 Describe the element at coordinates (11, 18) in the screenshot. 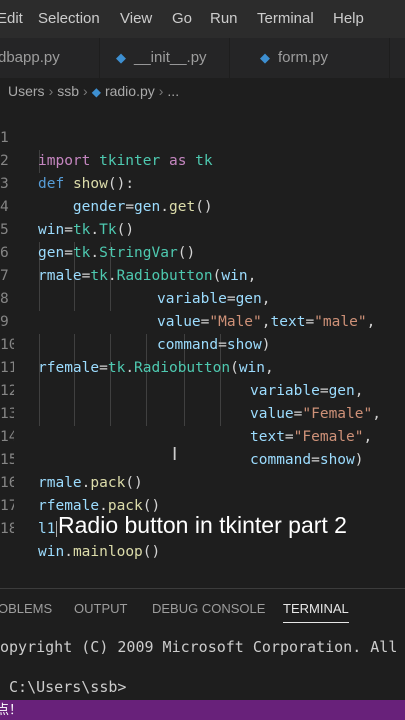

I see `menu-edit: Edit` at that location.